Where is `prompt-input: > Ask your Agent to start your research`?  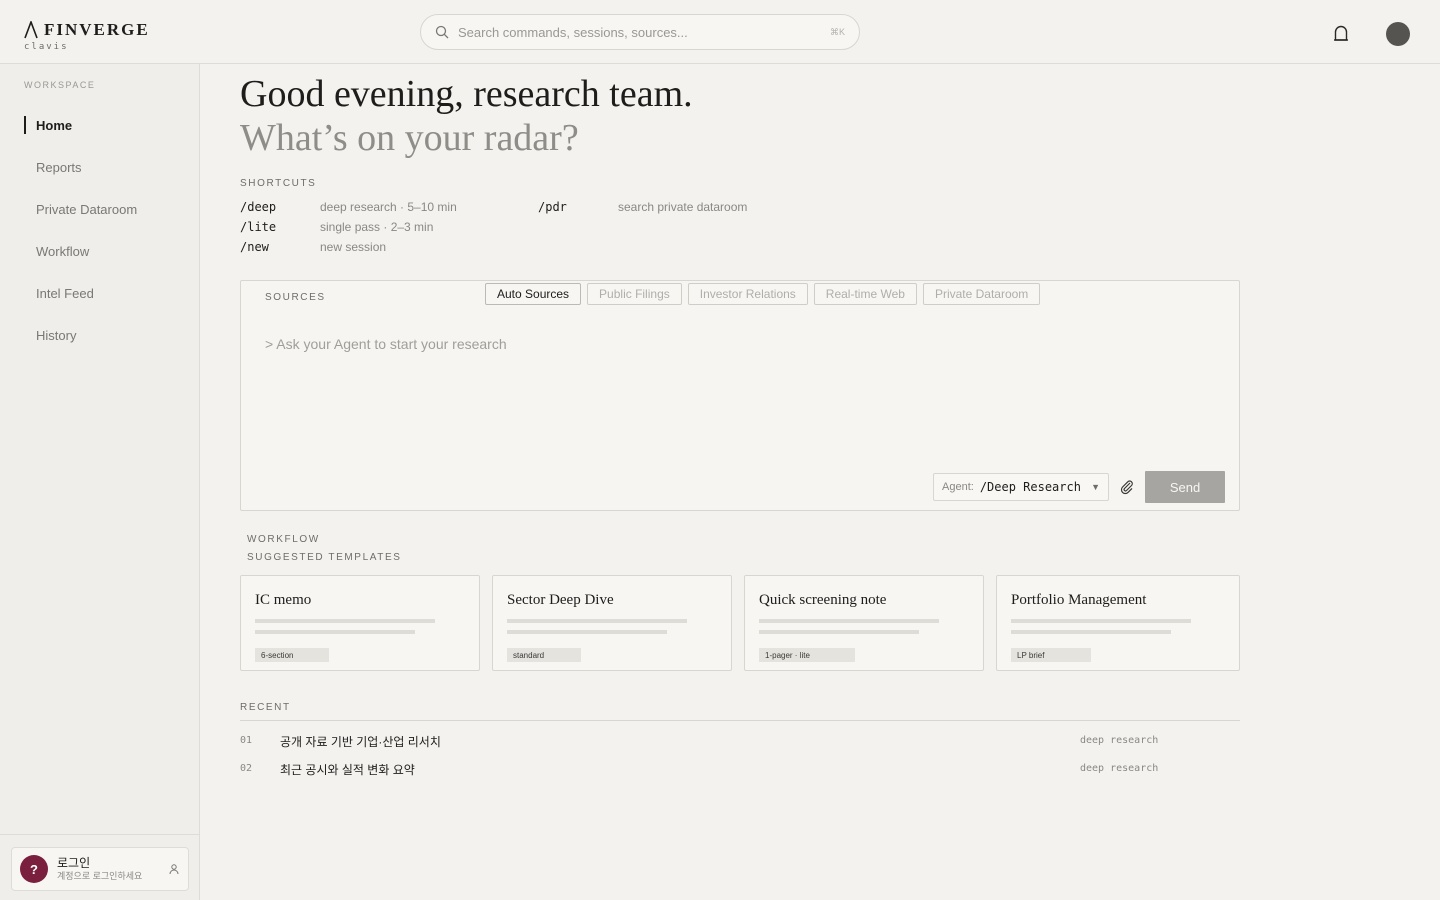
prompt-input: > Ask your Agent to start your research is located at coordinates (386, 344).